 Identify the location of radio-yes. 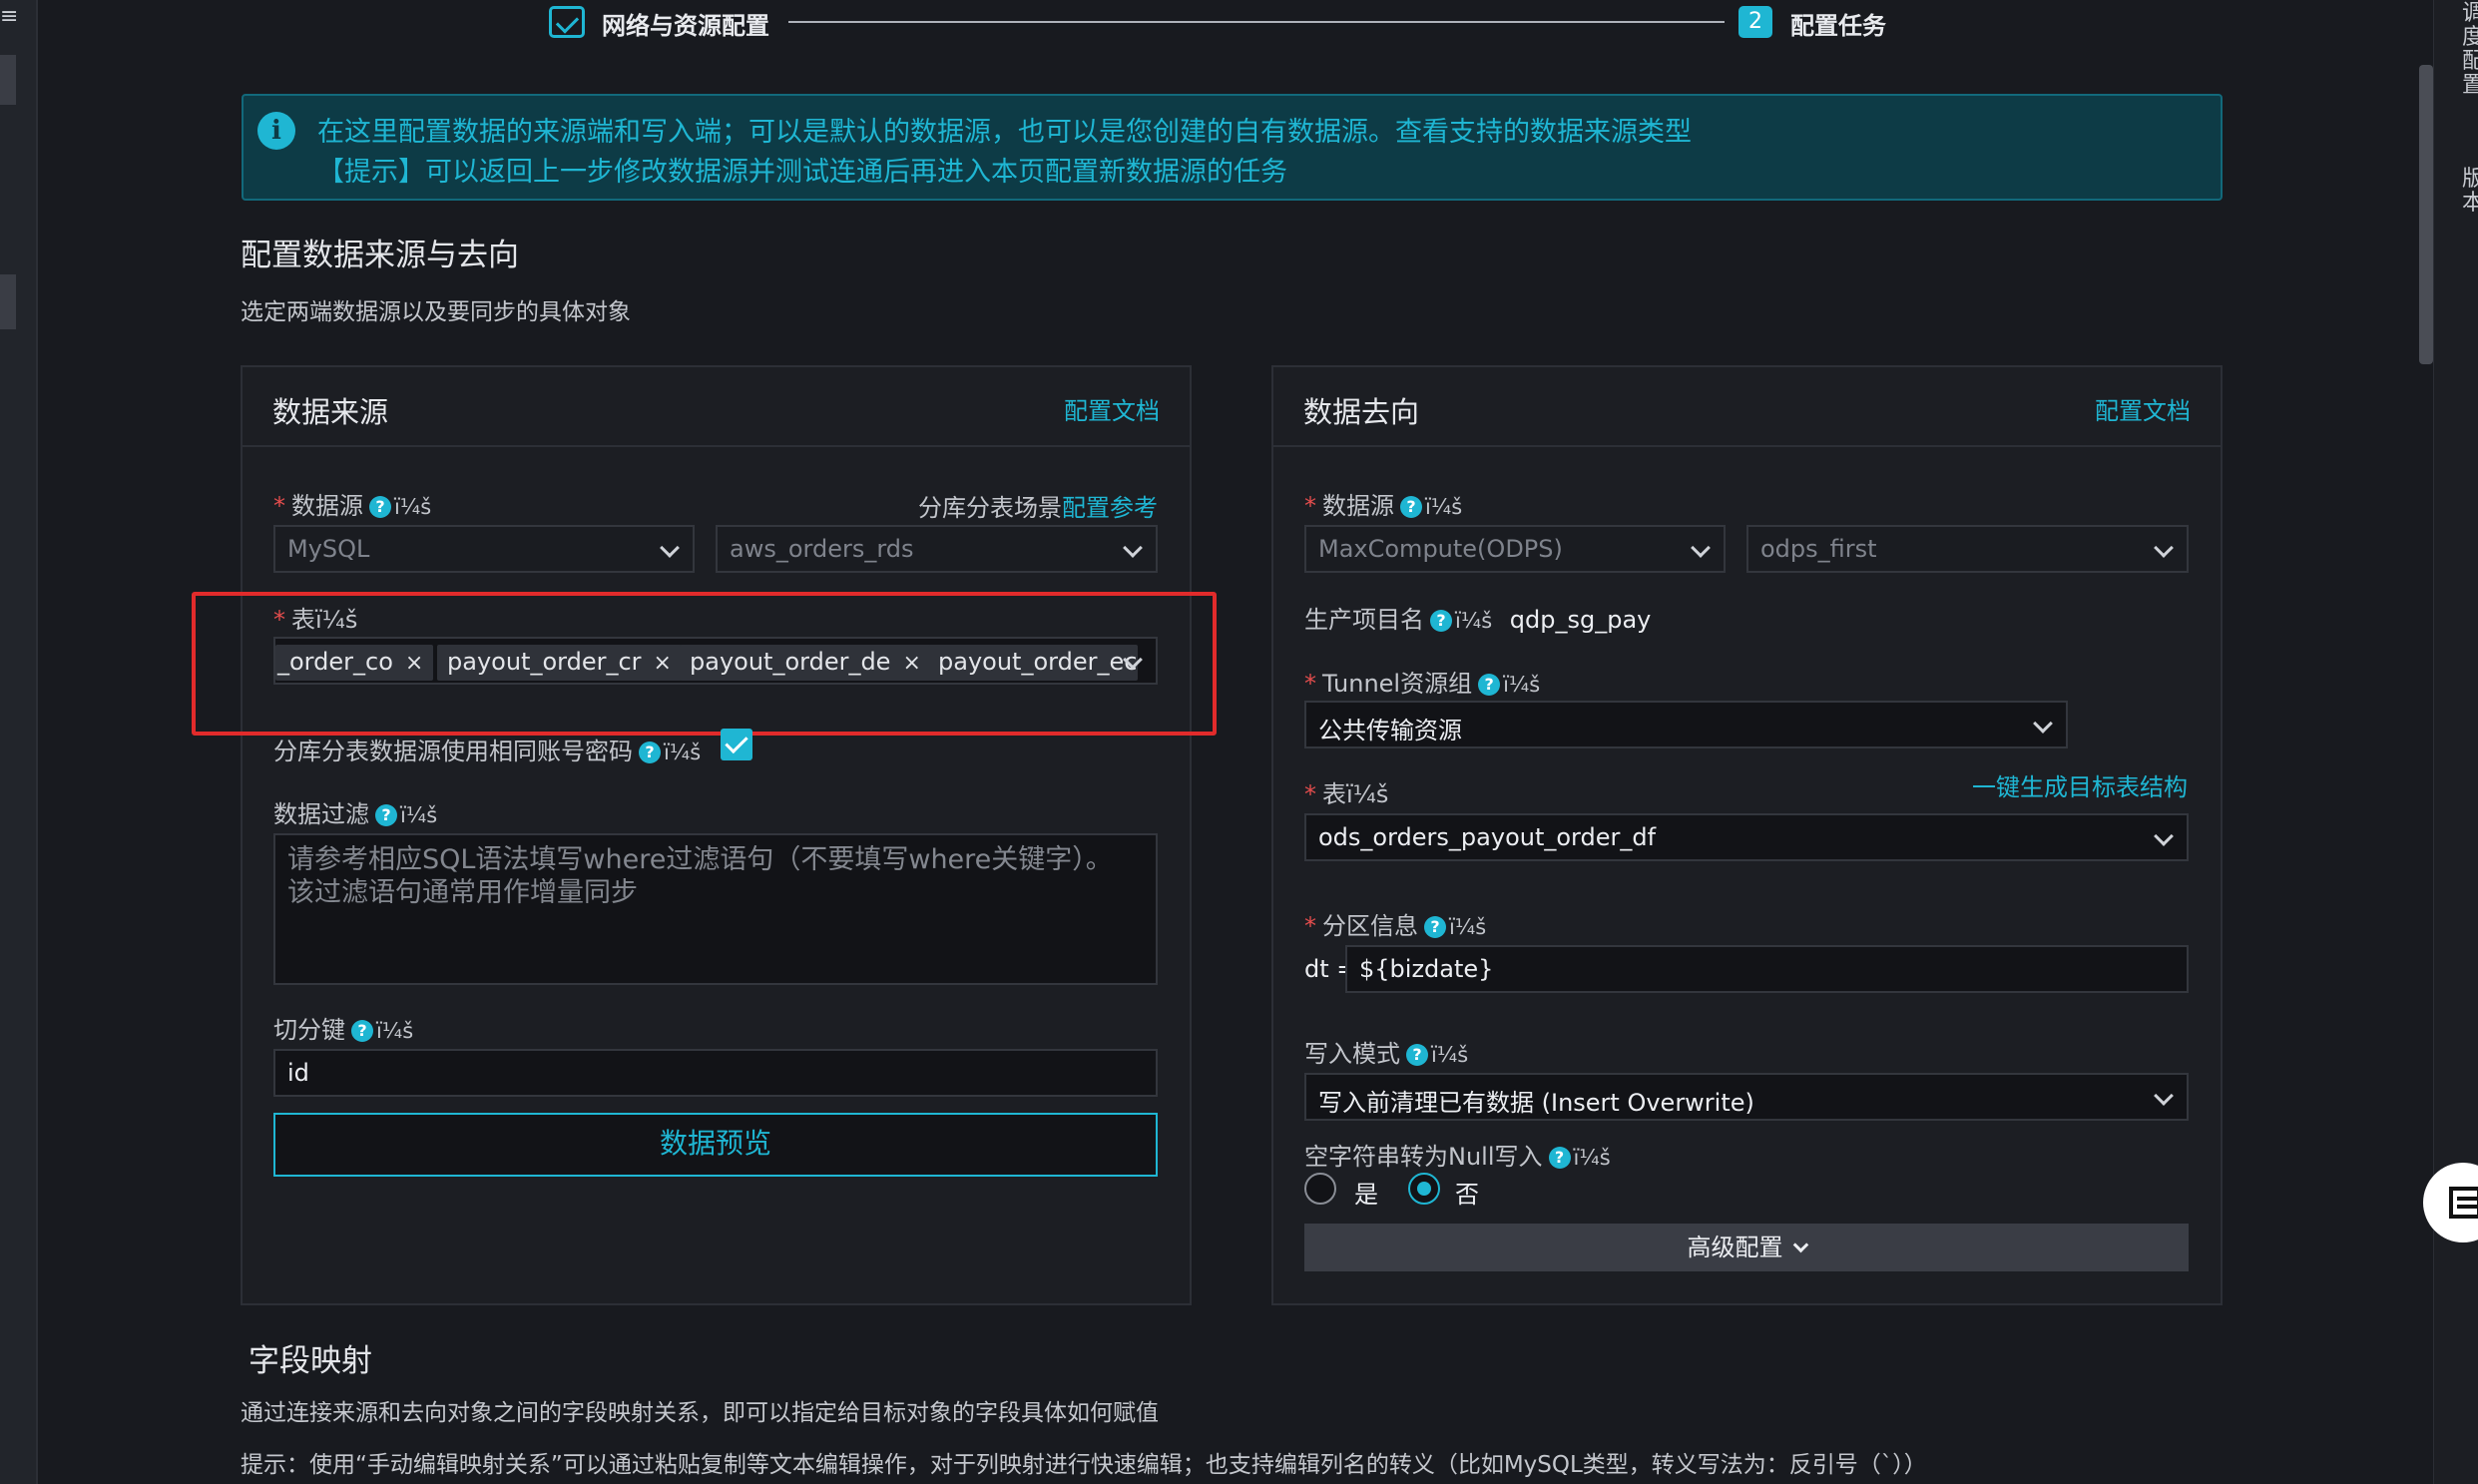
(1320, 1189).